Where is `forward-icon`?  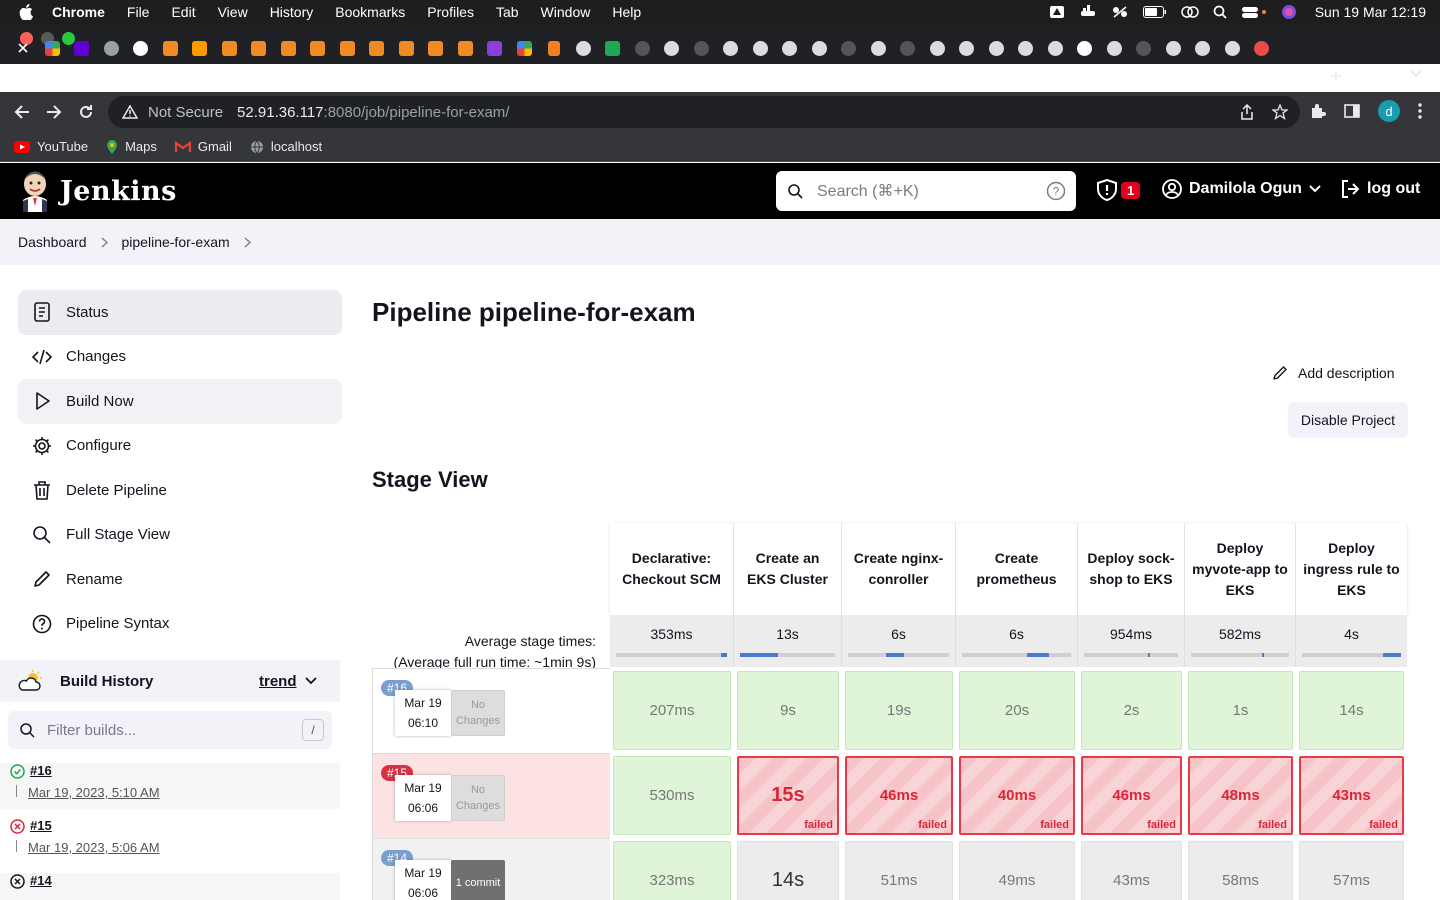
forward-icon is located at coordinates (54, 112).